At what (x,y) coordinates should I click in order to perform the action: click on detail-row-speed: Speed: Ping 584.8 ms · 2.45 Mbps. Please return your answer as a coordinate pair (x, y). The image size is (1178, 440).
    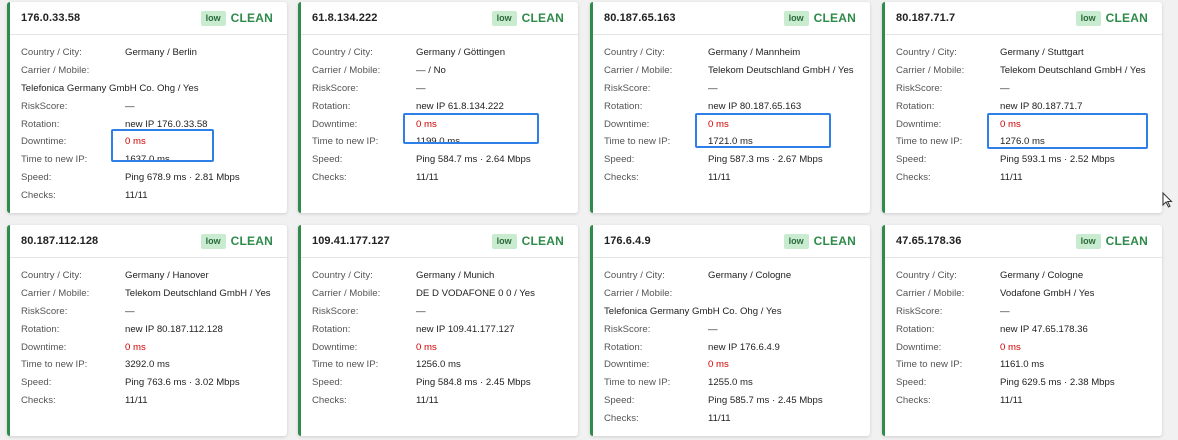
    Looking at the image, I should click on (439, 383).